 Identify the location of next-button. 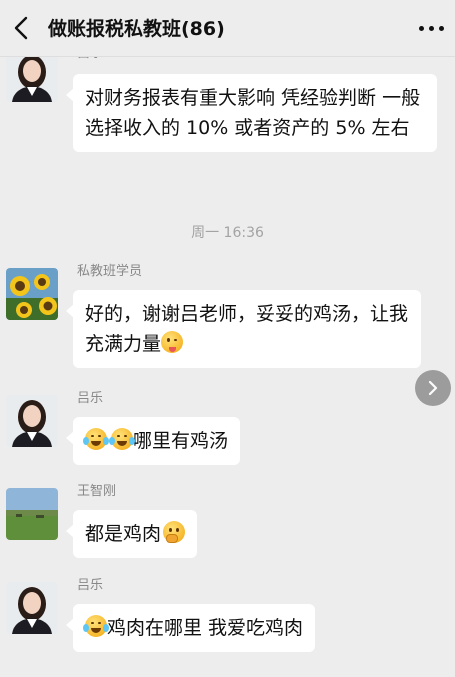
(433, 388).